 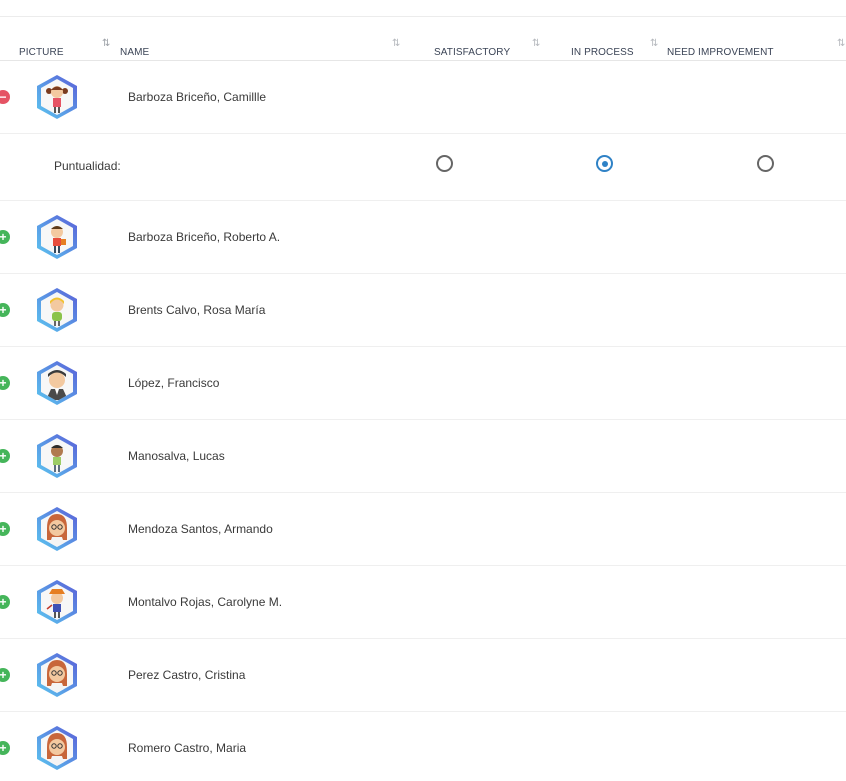 I want to click on sort-icon-name: ⇅, so click(x=106, y=44).